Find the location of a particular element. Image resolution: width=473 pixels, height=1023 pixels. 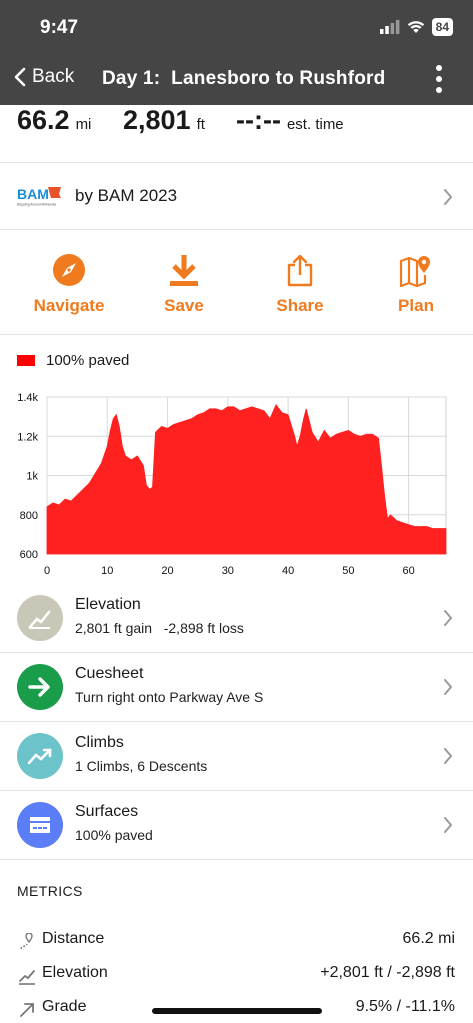

metric-elevation-label: Elevation is located at coordinates (75, 972).